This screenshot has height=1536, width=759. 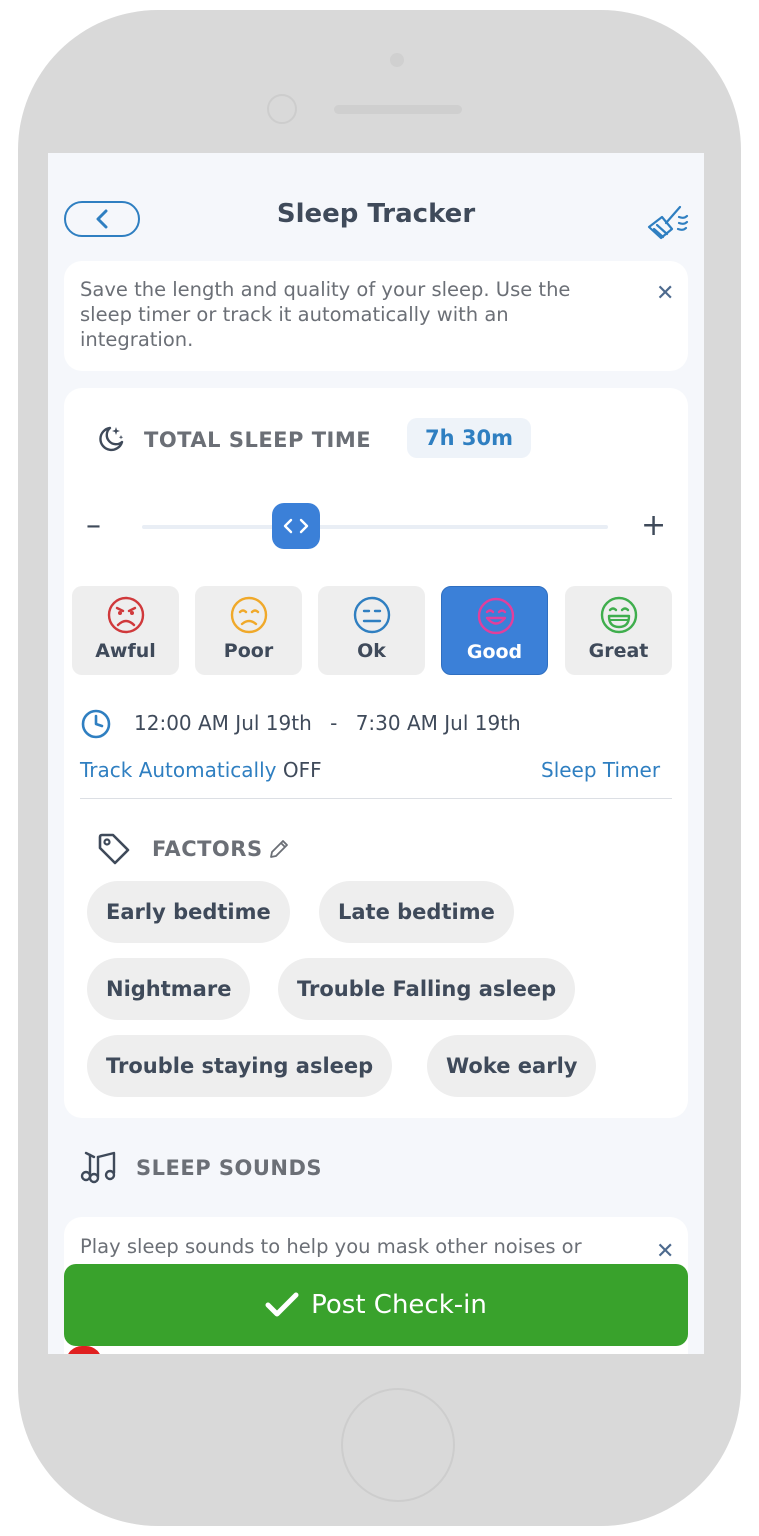 I want to click on mood-poor: Poor, so click(x=248, y=630).